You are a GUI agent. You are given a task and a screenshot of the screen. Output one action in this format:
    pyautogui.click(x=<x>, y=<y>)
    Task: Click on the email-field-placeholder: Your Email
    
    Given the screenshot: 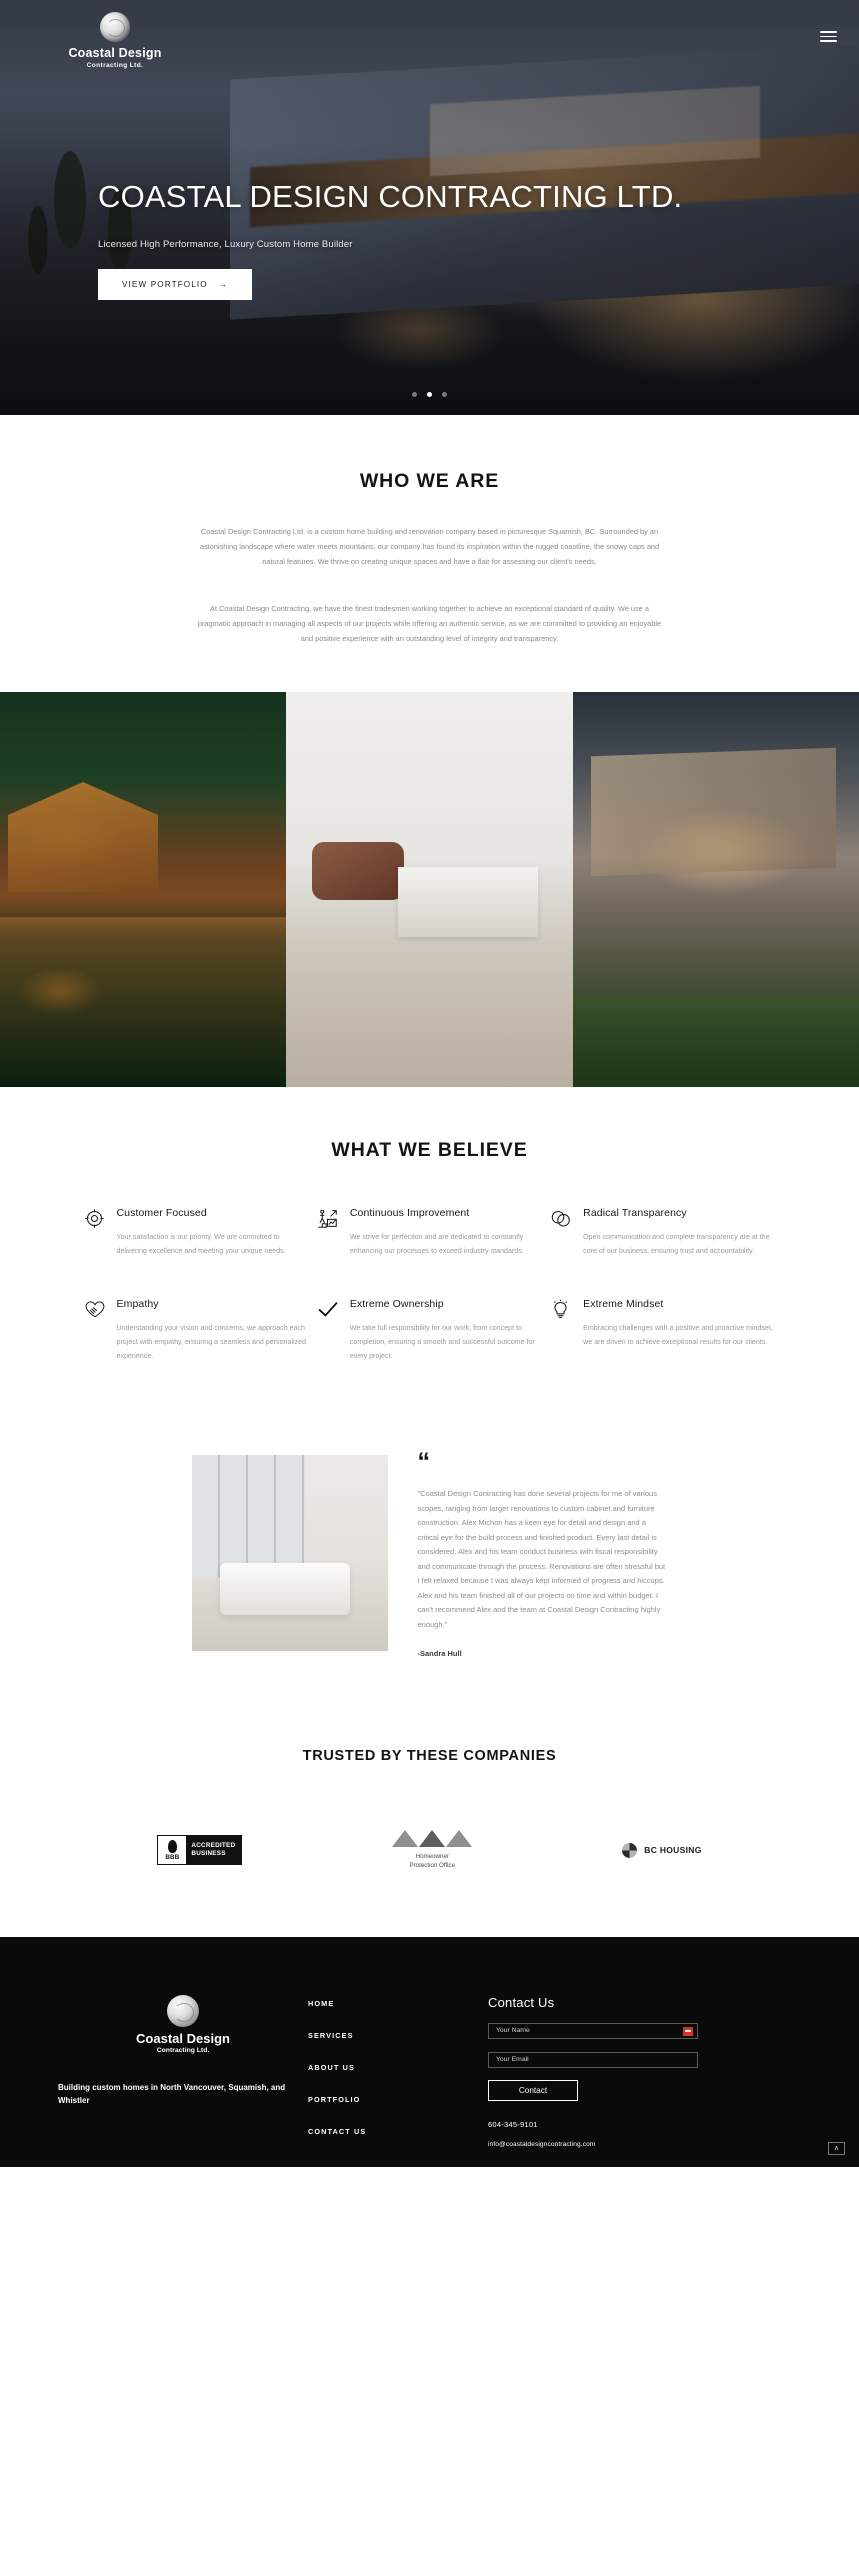 What is the action you would take?
    pyautogui.click(x=512, y=2060)
    